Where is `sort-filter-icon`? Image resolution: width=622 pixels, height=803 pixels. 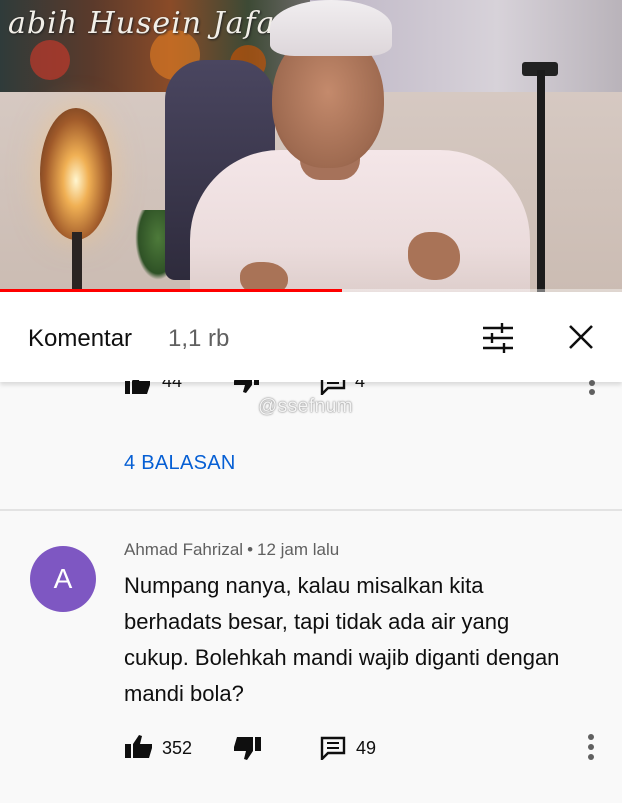 sort-filter-icon is located at coordinates (498, 338).